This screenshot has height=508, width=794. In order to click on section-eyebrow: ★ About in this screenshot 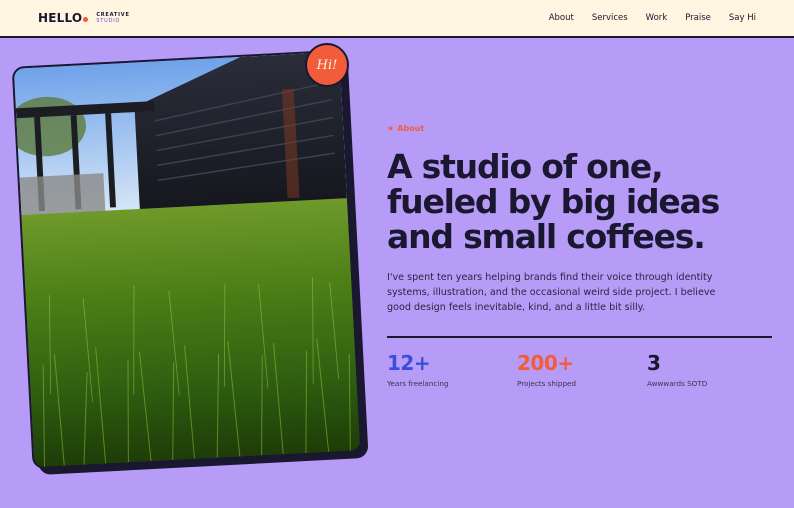, I will do `click(582, 128)`.